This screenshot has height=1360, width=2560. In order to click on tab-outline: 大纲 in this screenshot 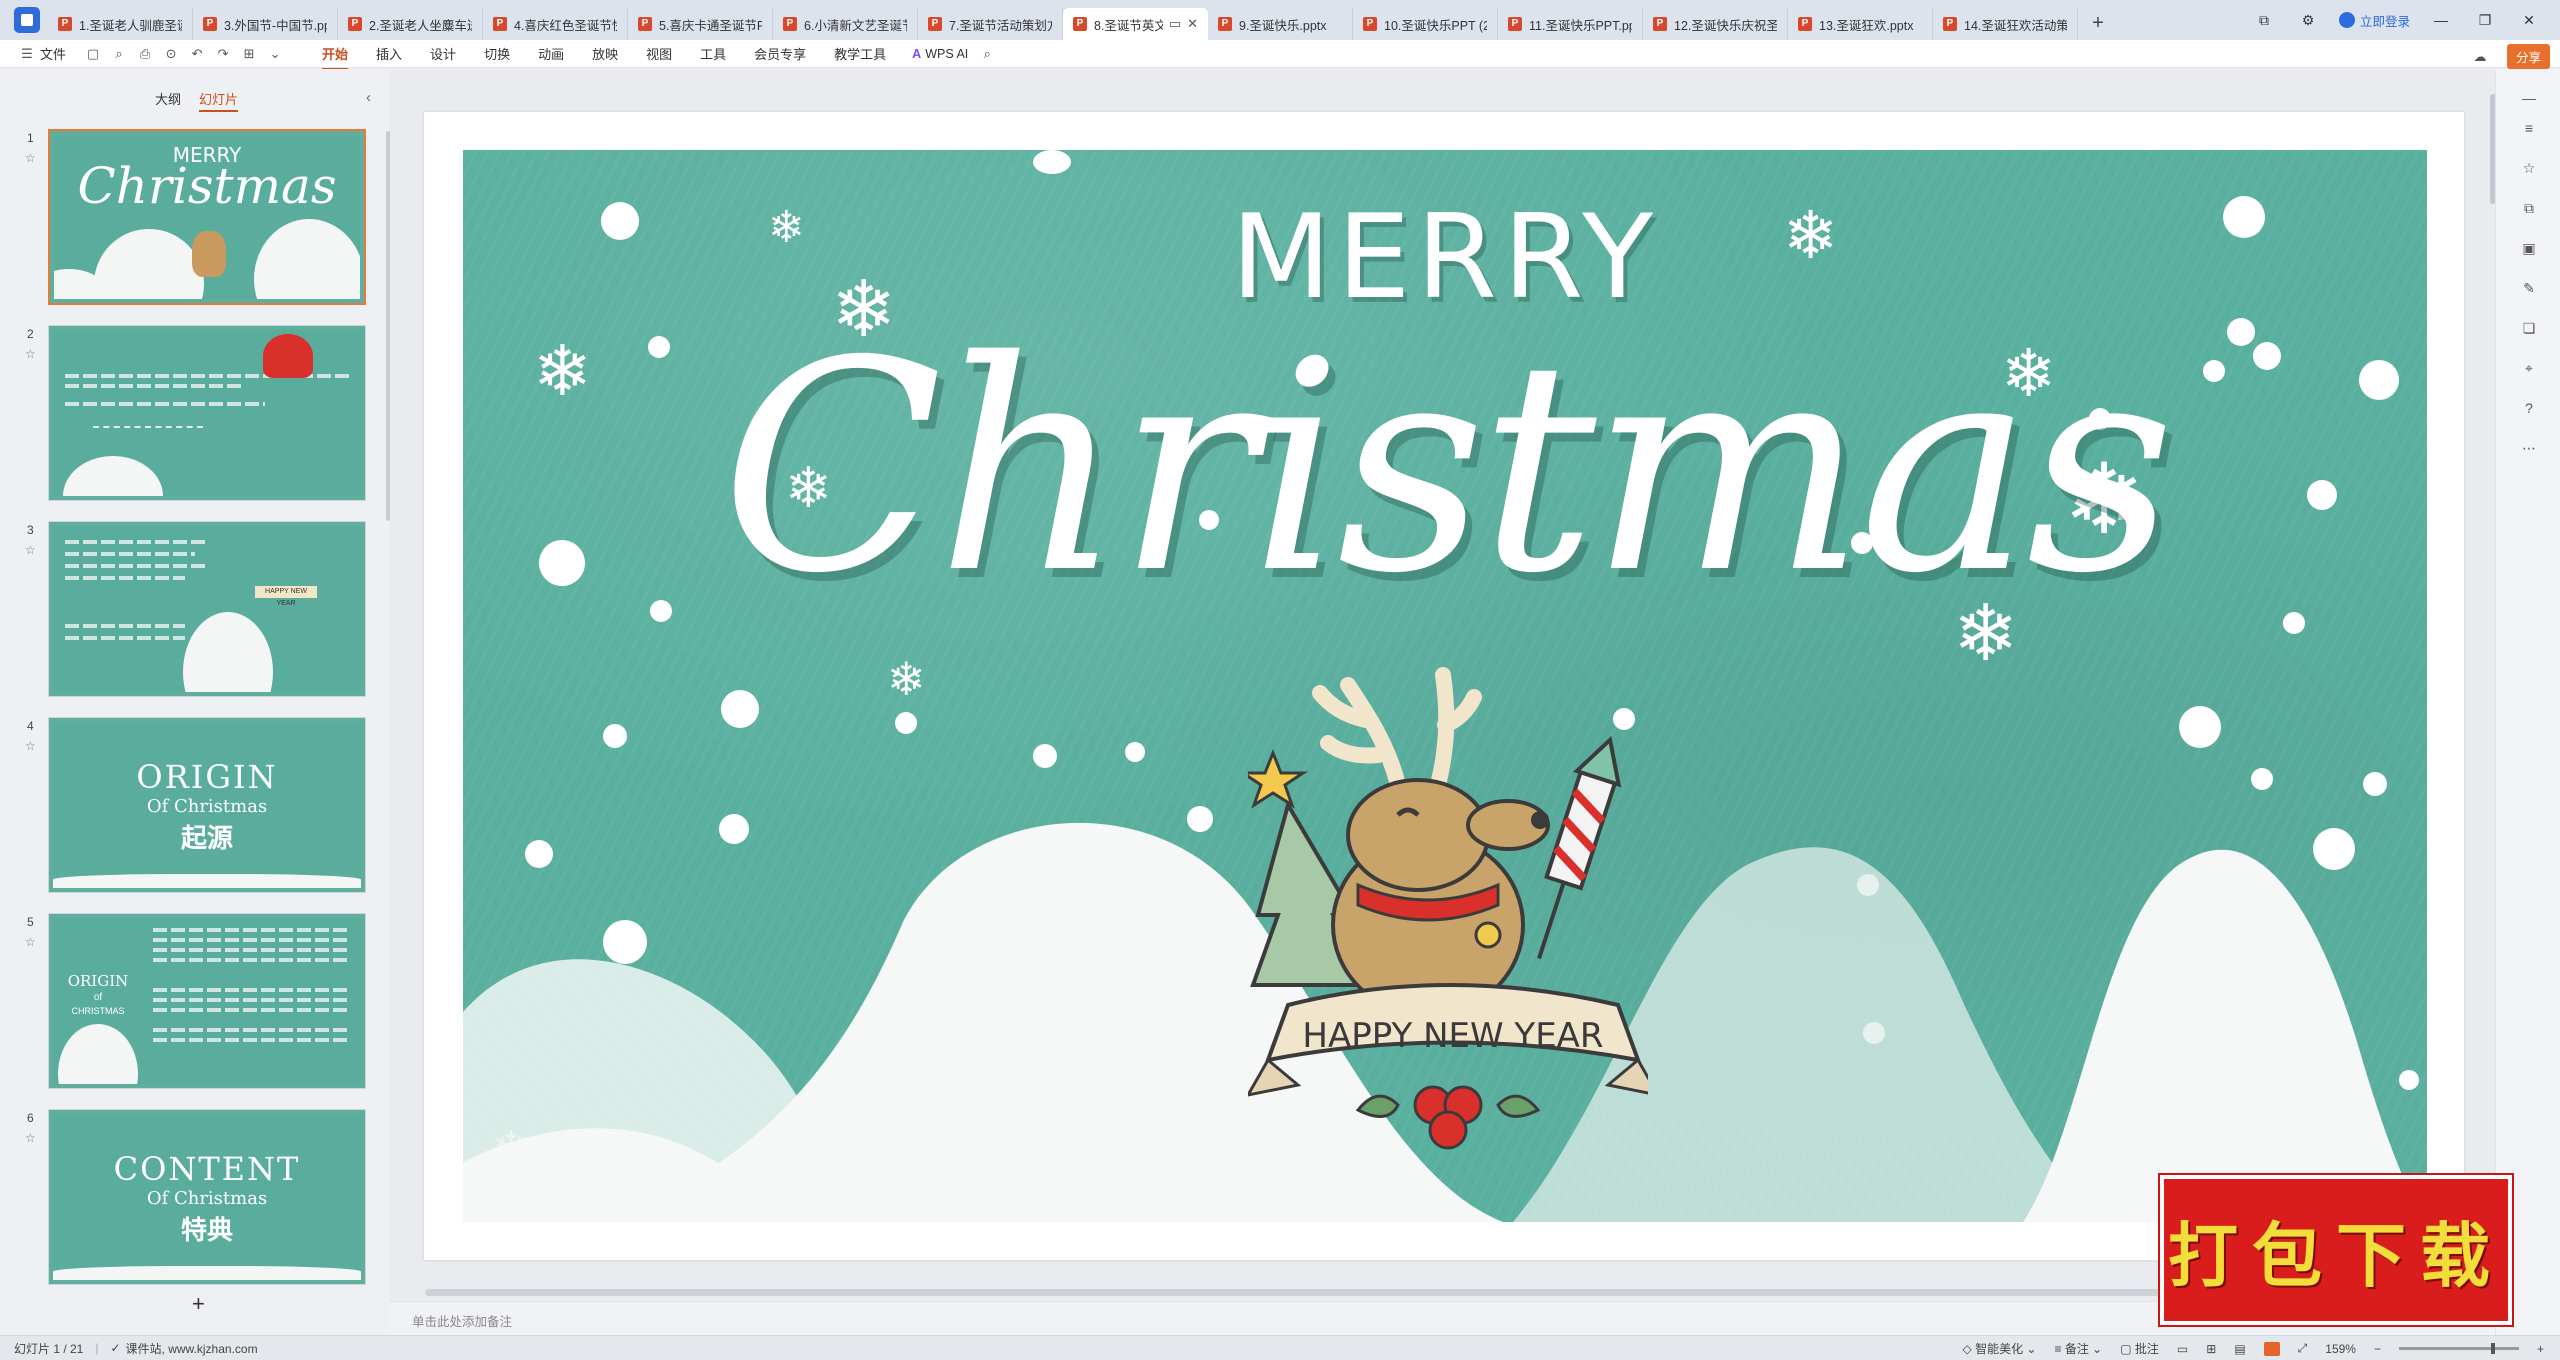, I will do `click(168, 100)`.